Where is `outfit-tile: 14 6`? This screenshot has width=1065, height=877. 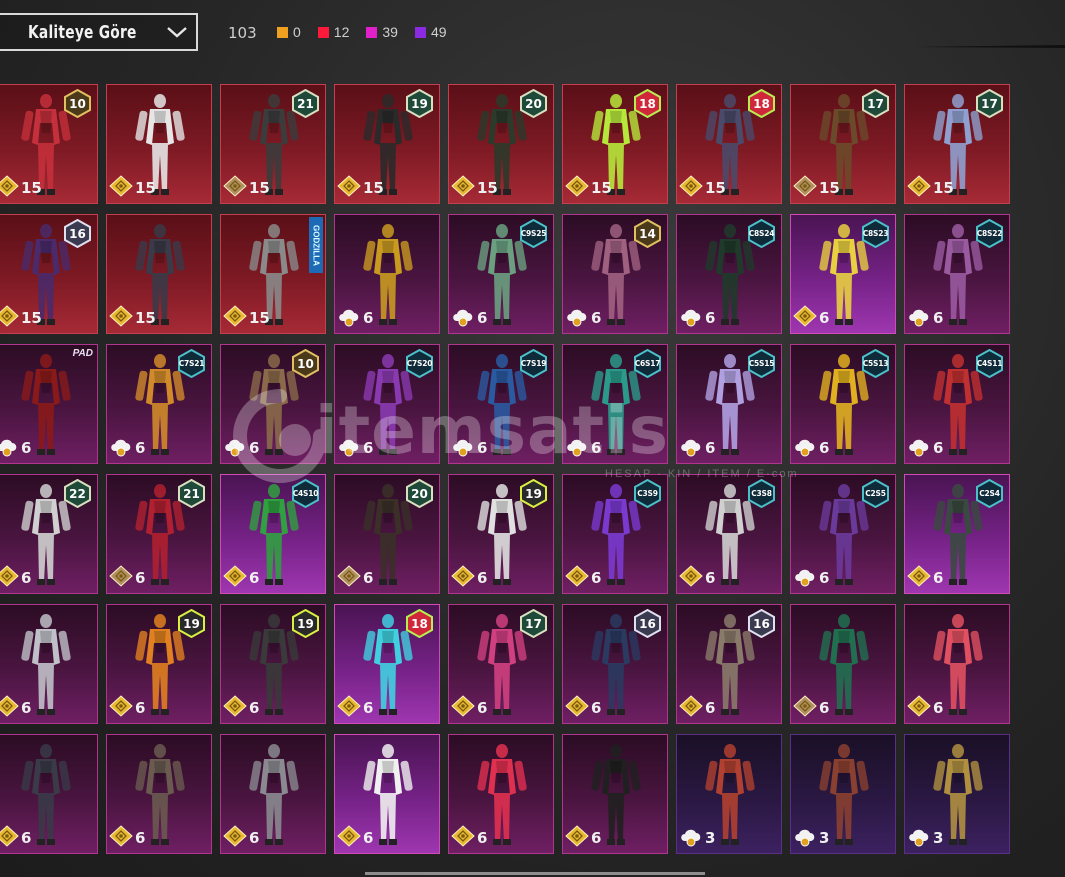
outfit-tile: 14 6 is located at coordinates (615, 274).